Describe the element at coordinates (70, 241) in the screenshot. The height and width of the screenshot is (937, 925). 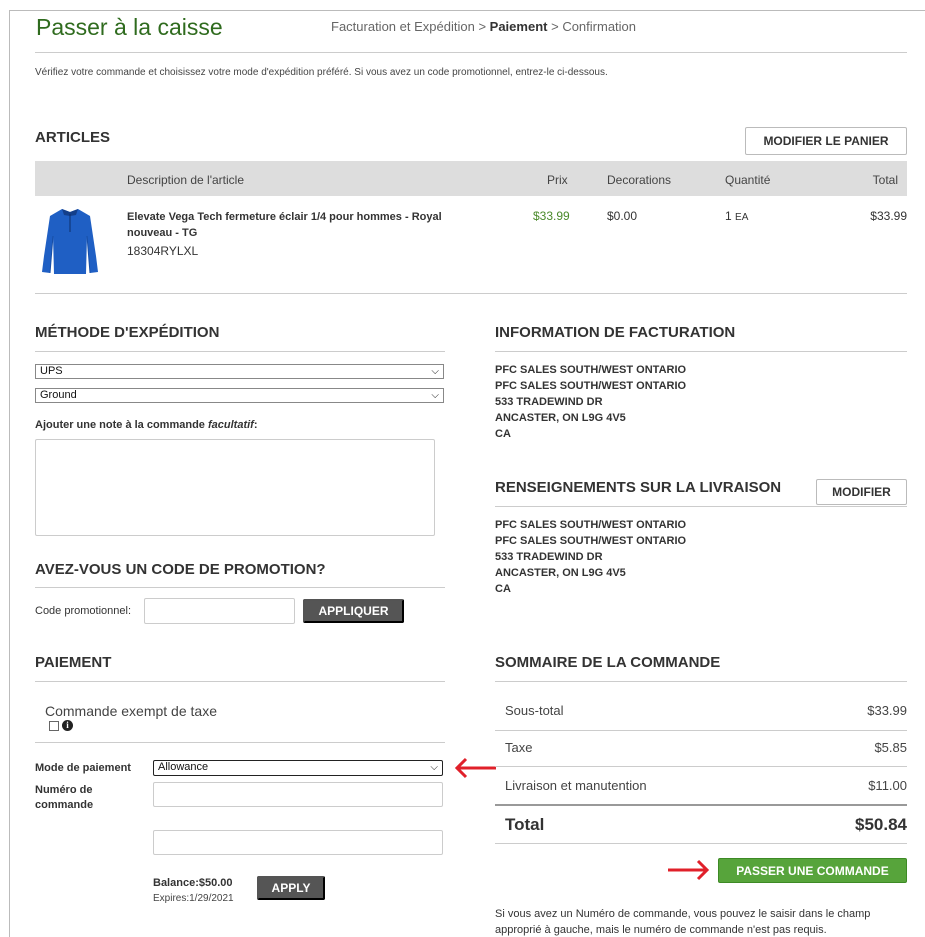
I see `product-thumbnail` at that location.